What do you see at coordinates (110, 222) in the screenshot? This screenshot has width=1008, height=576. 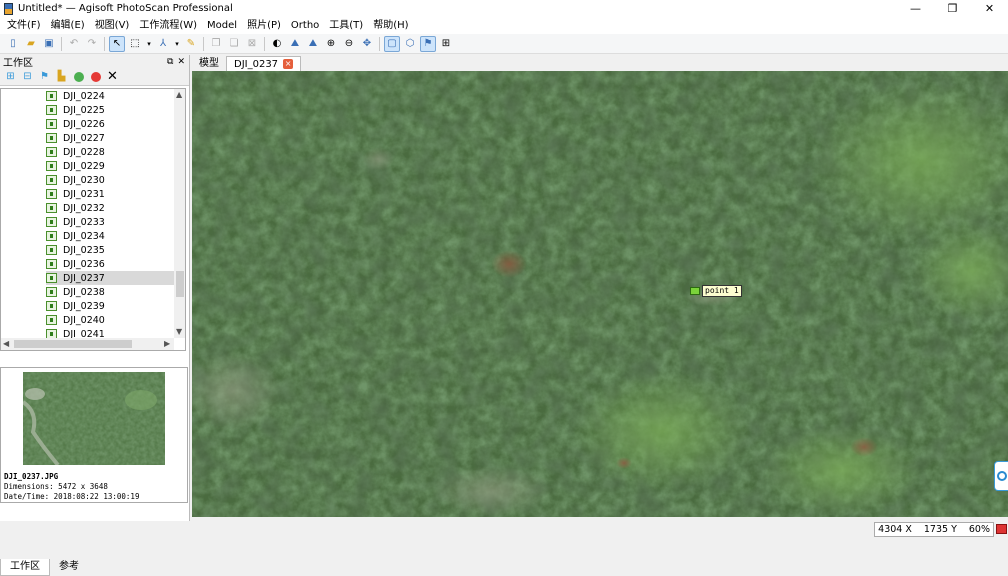 I see `camera-item: DJI_0233` at bounding box center [110, 222].